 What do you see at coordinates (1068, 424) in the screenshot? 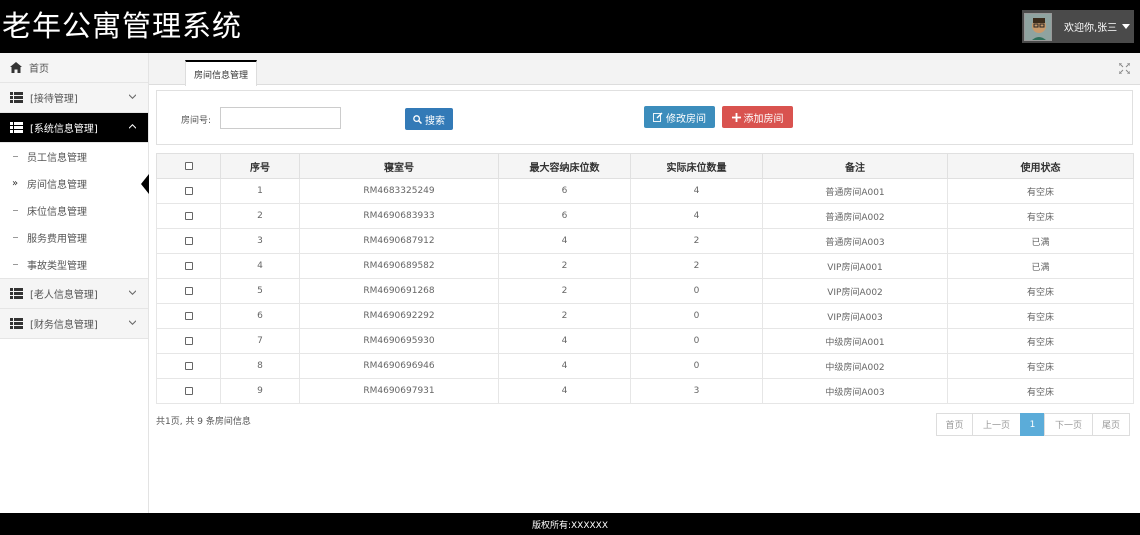
I see `page-next-button: 下一页` at bounding box center [1068, 424].